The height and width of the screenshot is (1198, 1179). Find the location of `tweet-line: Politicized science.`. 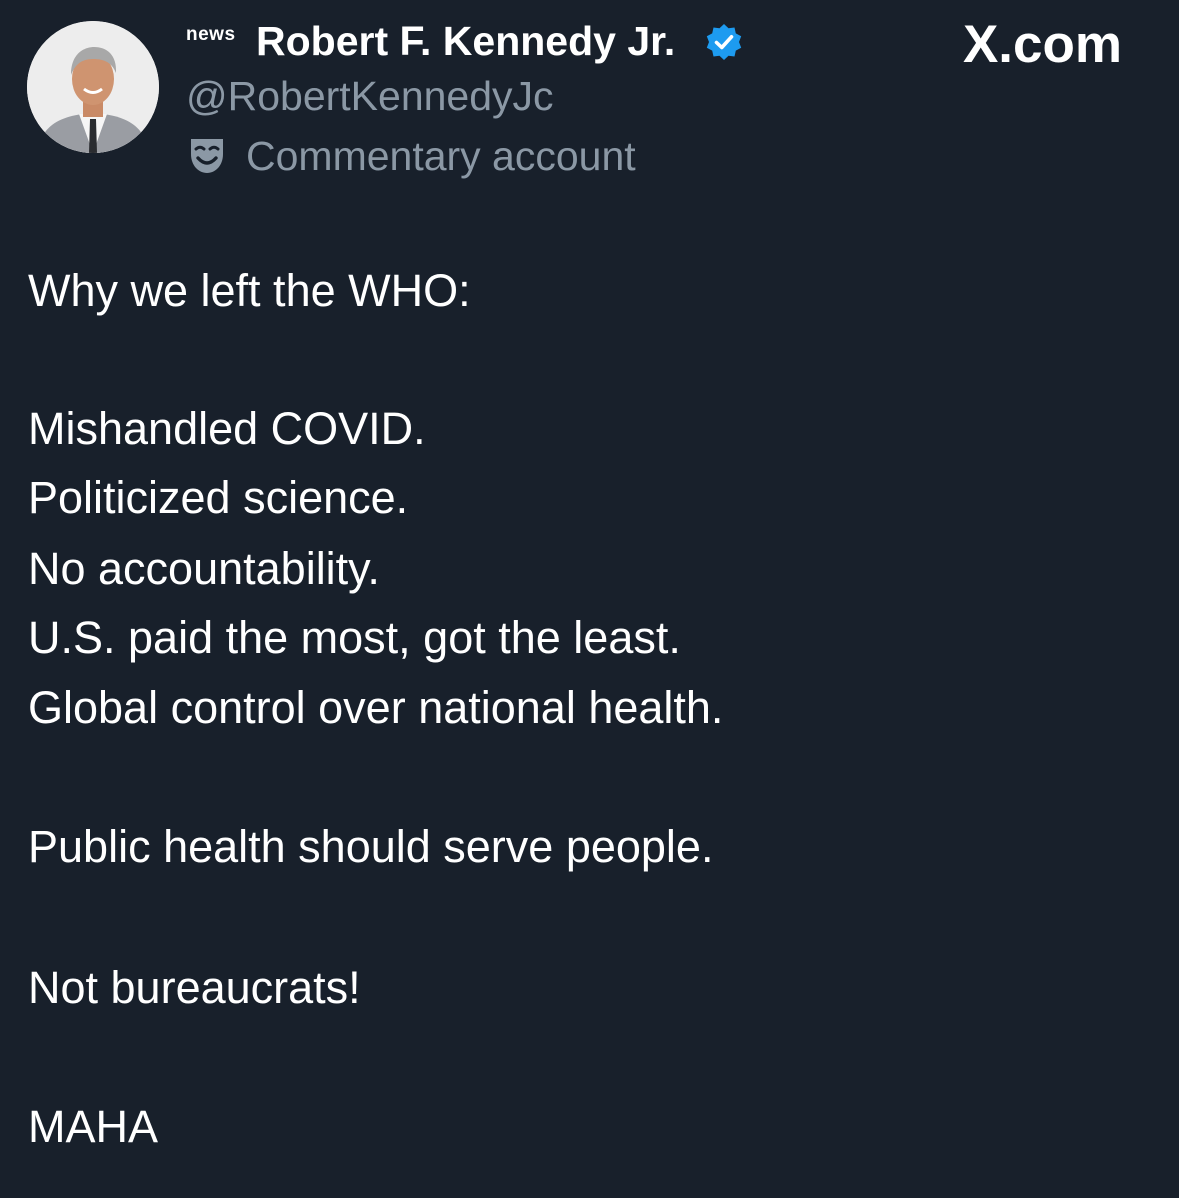

tweet-line: Politicized science. is located at coordinates (218, 497).